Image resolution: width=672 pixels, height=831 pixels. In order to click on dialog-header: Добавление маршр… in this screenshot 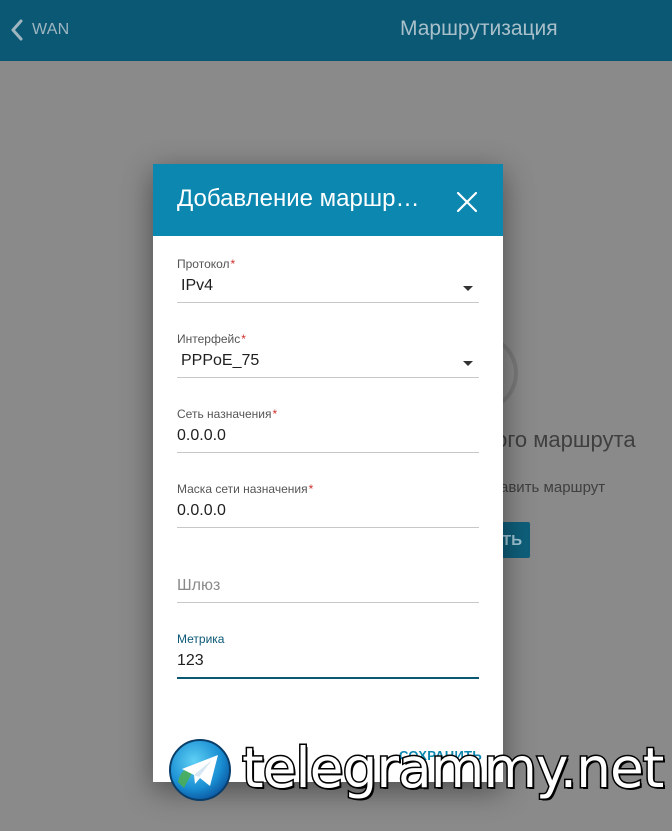, I will do `click(328, 200)`.